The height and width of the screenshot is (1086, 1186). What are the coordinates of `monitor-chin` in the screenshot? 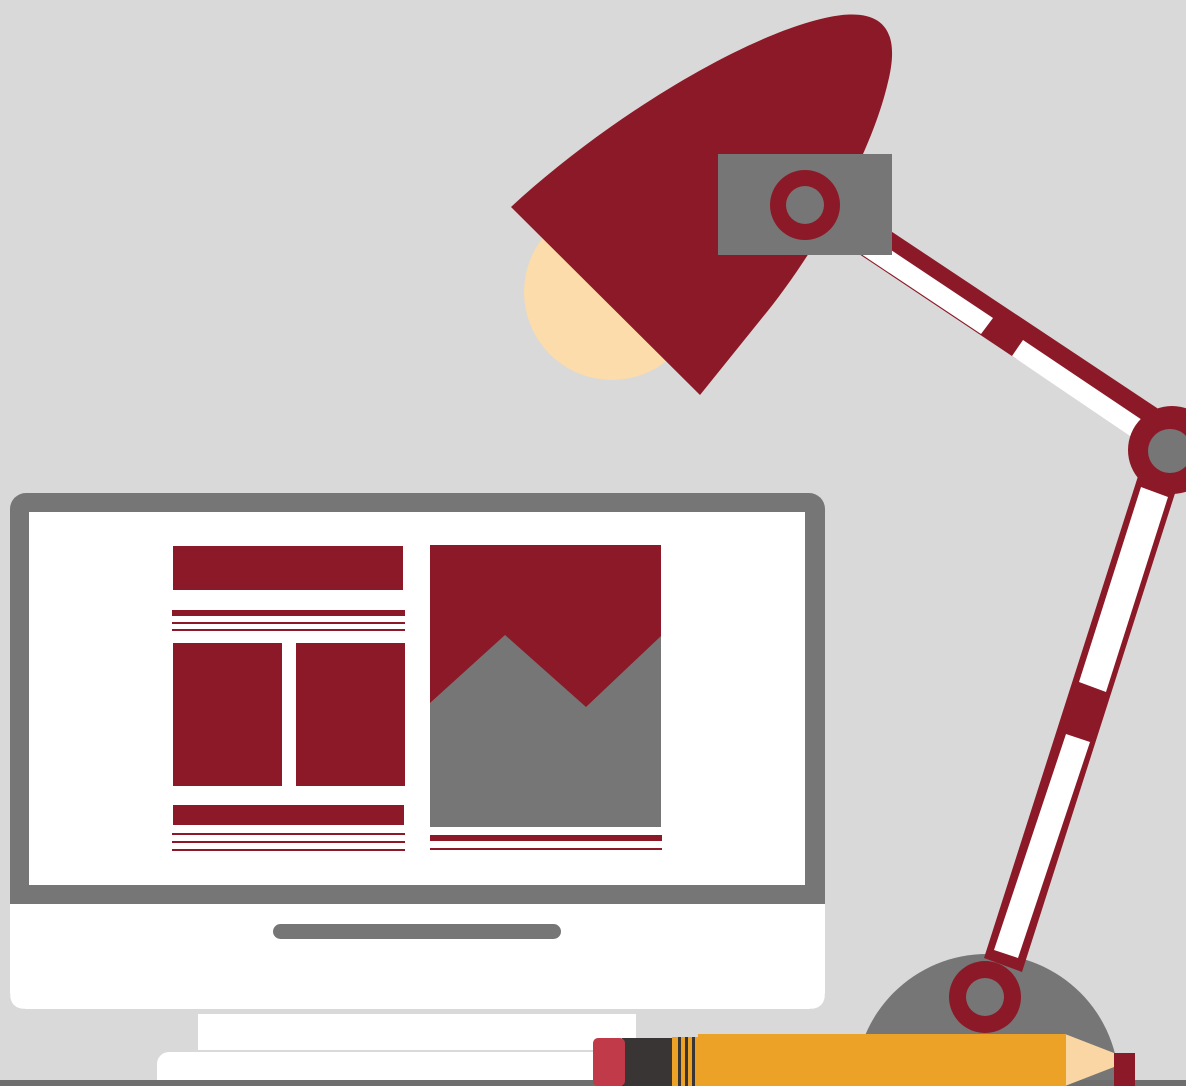 It's located at (417, 956).